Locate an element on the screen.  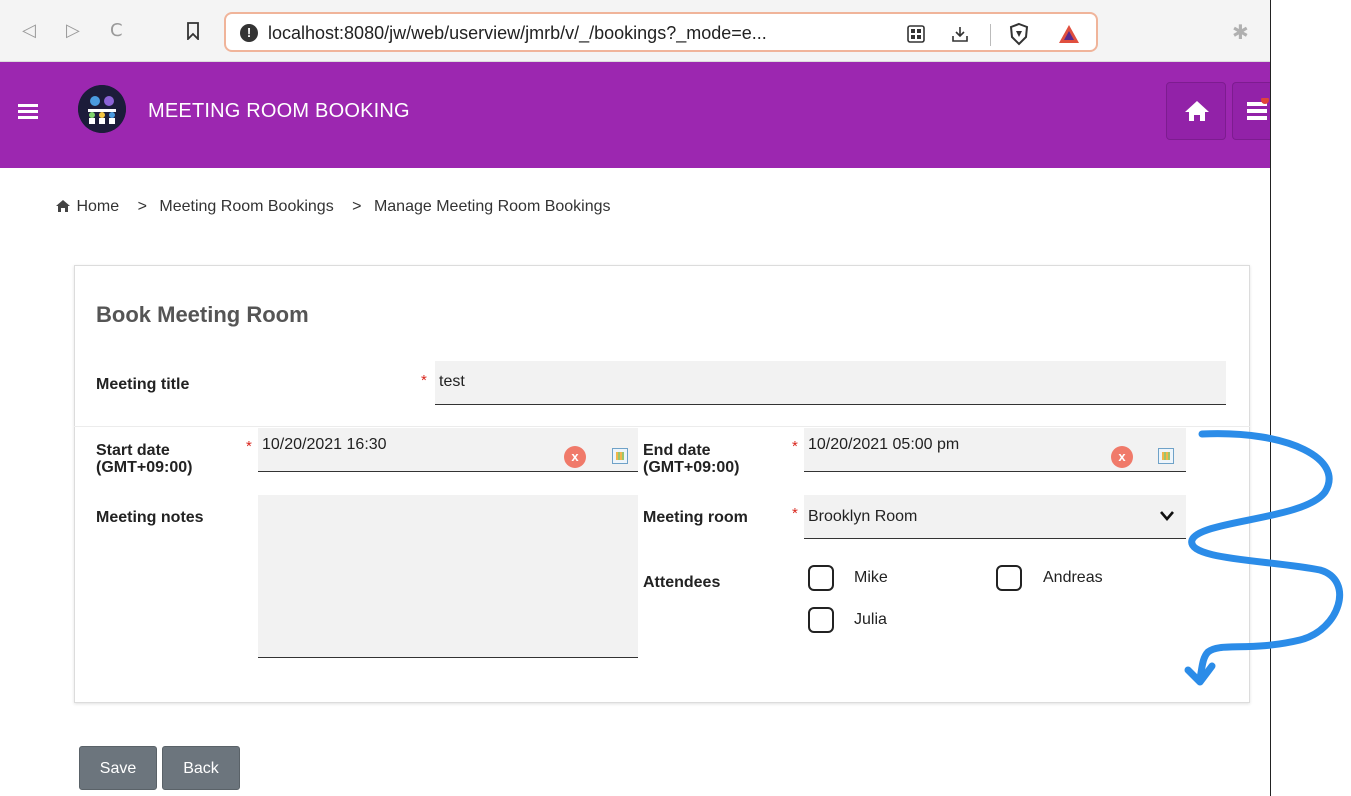
hamburger-menu-icon is located at coordinates (28, 112).